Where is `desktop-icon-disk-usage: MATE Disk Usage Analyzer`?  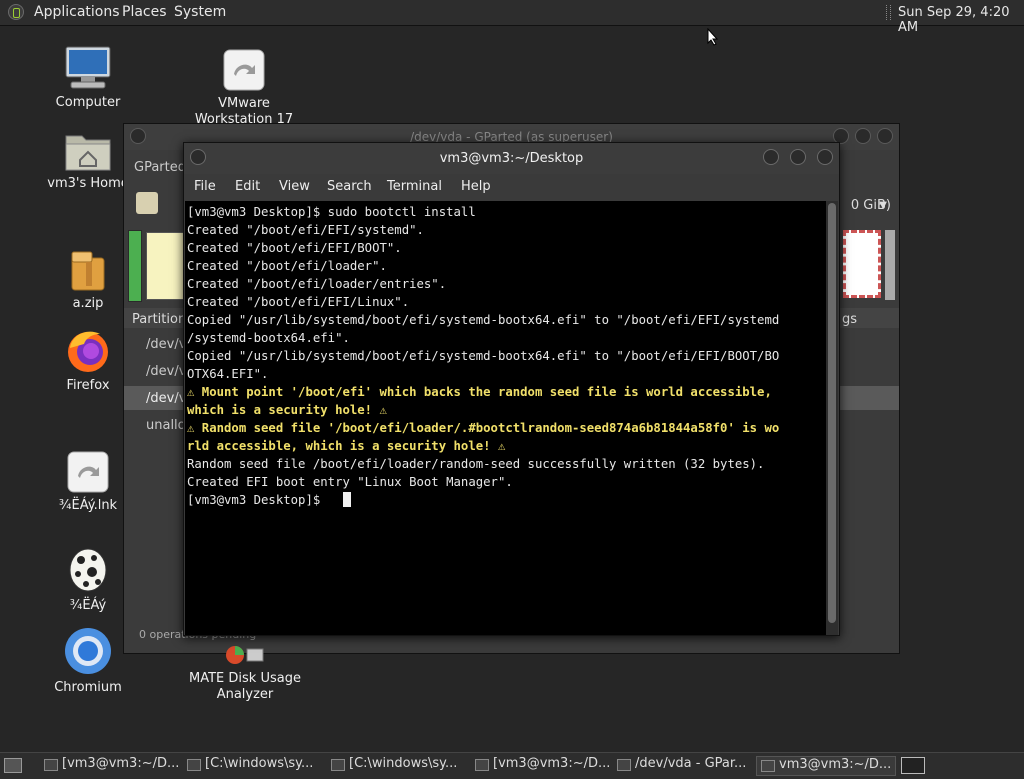
desktop-icon-disk-usage: MATE Disk Usage Analyzer is located at coordinates (245, 674).